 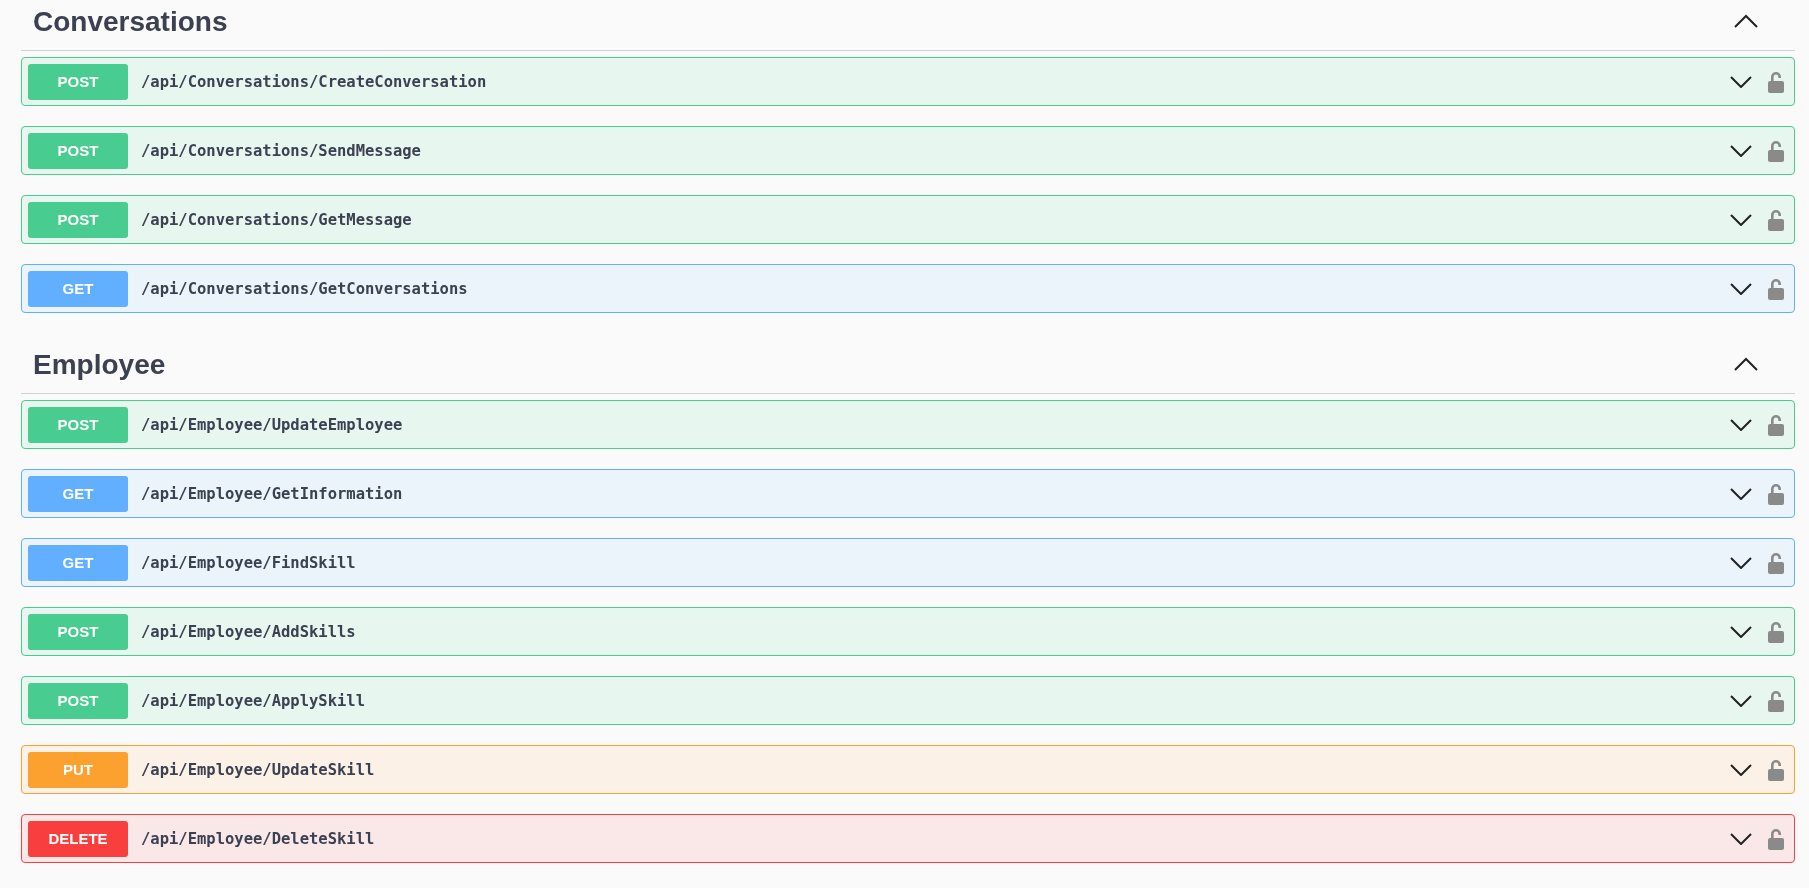 I want to click on operation-row: PUT /api/Employee/UpdateSkill, so click(x=908, y=769).